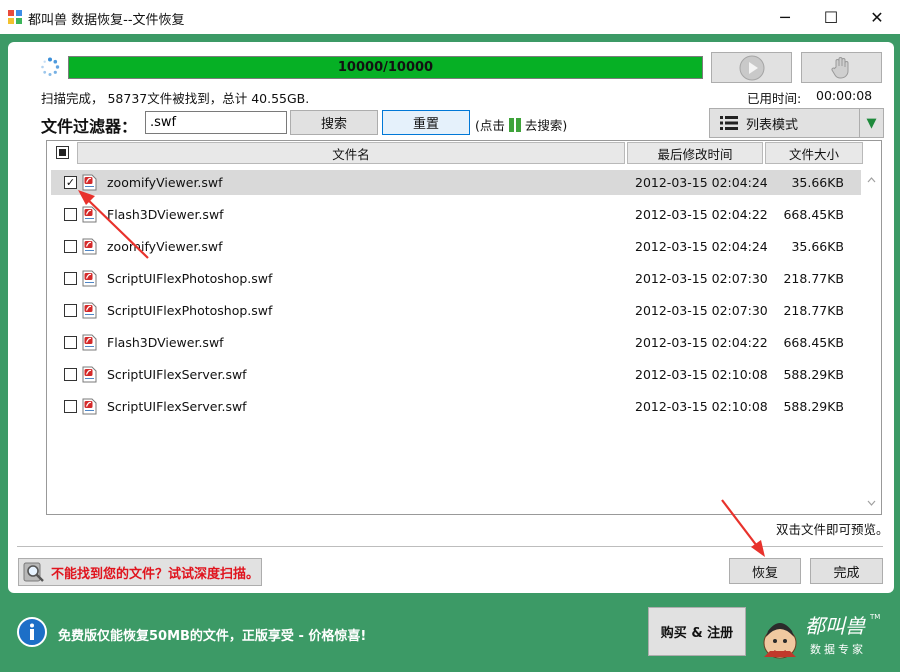 Image resolution: width=900 pixels, height=672 pixels. I want to click on close-button: ✕, so click(877, 17).